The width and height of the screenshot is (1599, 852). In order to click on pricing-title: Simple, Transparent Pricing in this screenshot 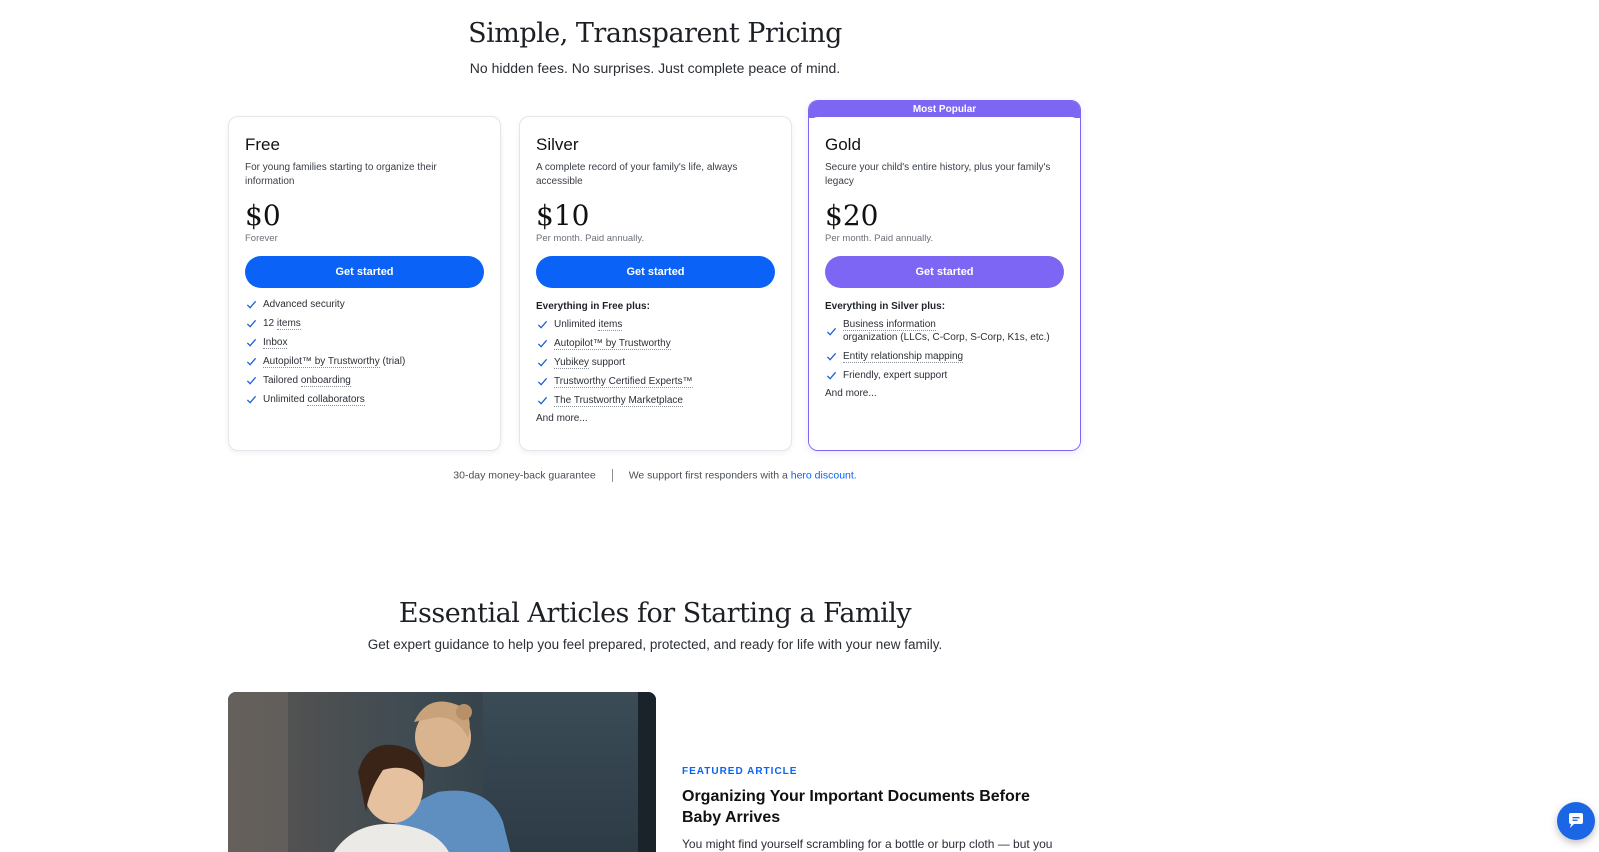, I will do `click(655, 33)`.